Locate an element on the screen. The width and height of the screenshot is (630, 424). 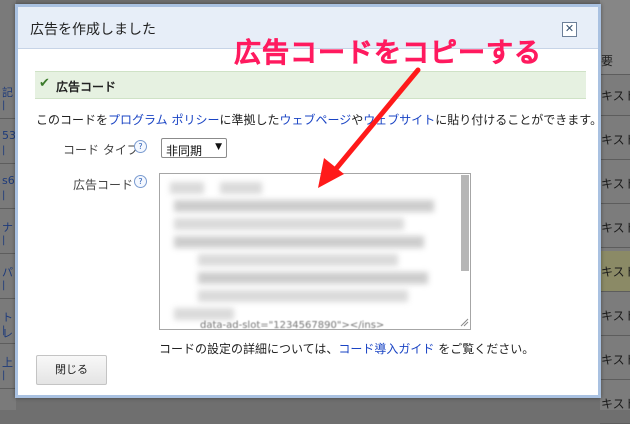
background-row-text: パ is located at coordinates (7, 272).